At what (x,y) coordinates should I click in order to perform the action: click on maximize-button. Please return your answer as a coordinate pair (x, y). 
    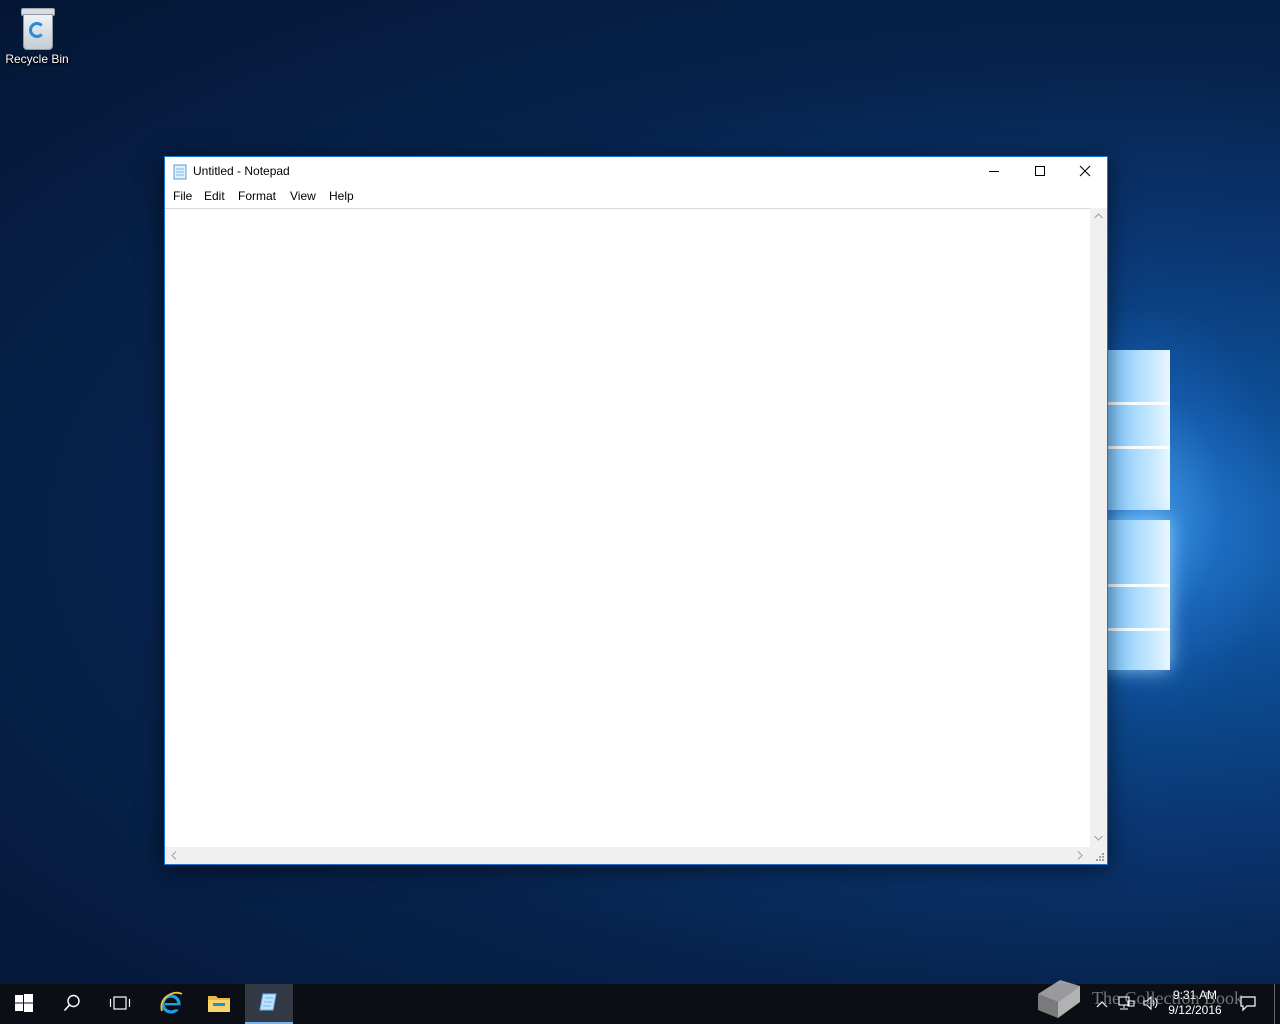
    Looking at the image, I should click on (1040, 172).